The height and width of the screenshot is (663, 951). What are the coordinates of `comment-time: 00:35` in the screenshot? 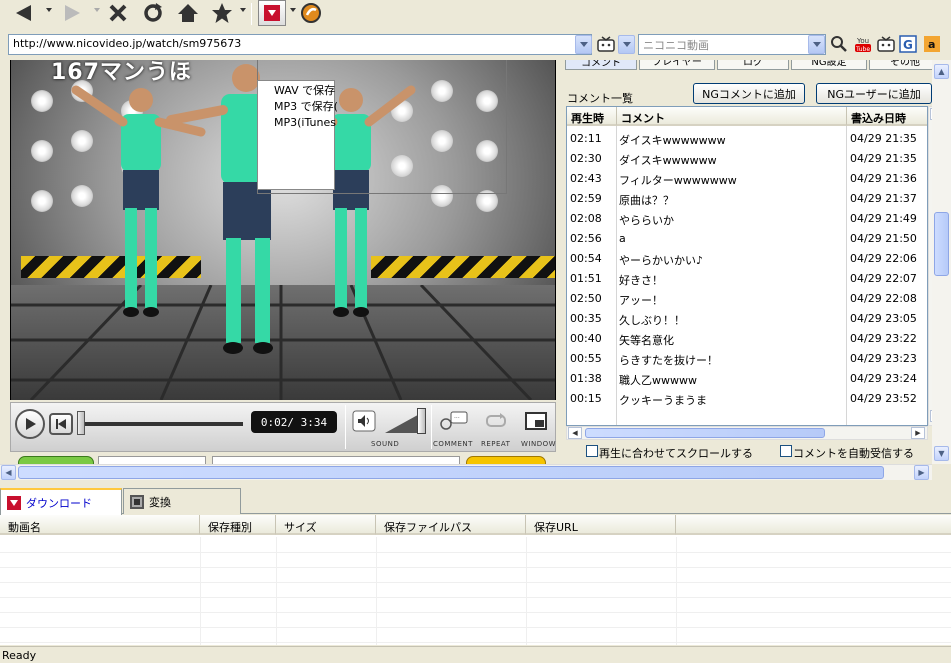 It's located at (586, 318).